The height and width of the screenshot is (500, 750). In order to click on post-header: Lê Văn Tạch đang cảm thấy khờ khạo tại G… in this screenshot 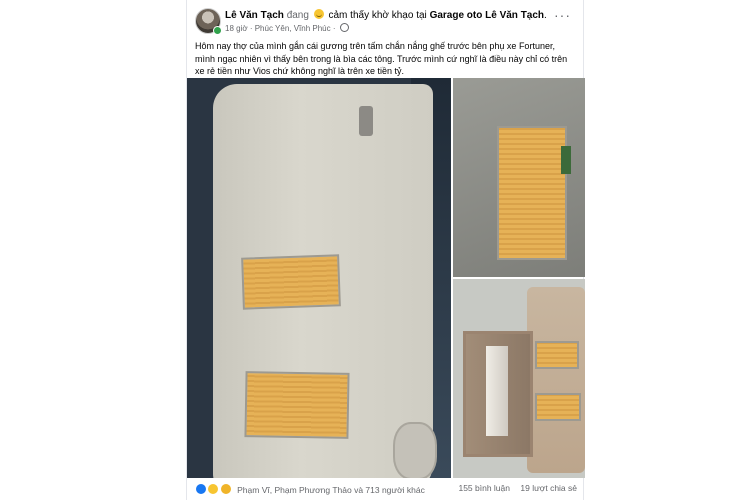, I will do `click(386, 23)`.